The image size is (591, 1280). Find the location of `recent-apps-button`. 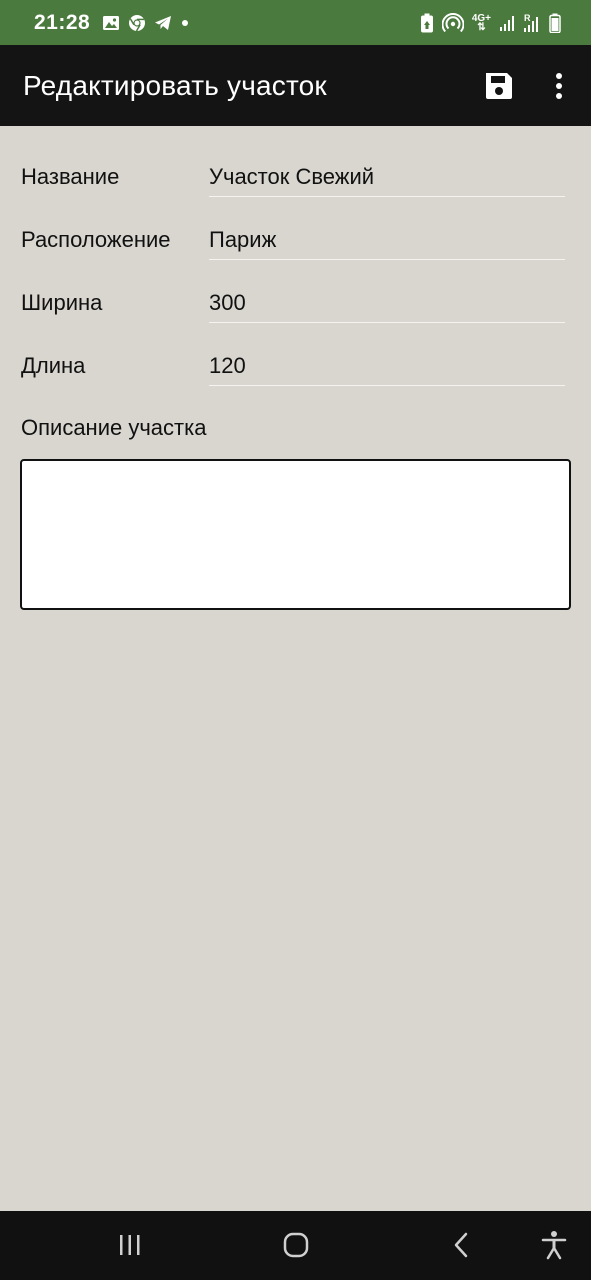

recent-apps-button is located at coordinates (130, 1247).